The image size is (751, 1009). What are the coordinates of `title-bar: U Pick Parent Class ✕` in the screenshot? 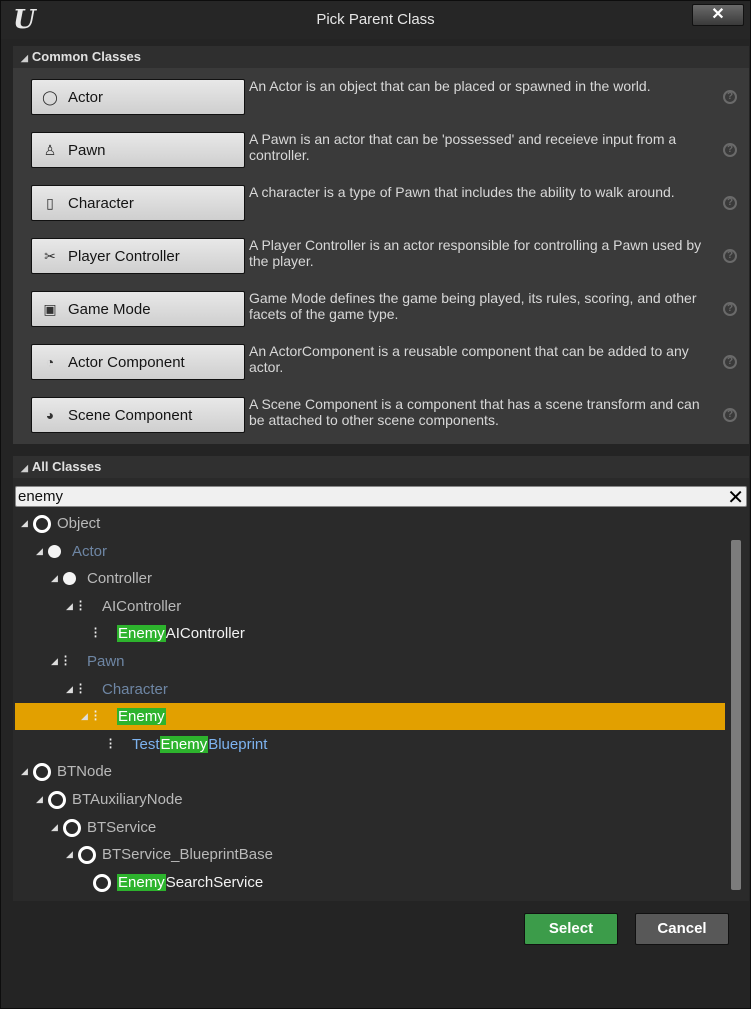 It's located at (375, 20).